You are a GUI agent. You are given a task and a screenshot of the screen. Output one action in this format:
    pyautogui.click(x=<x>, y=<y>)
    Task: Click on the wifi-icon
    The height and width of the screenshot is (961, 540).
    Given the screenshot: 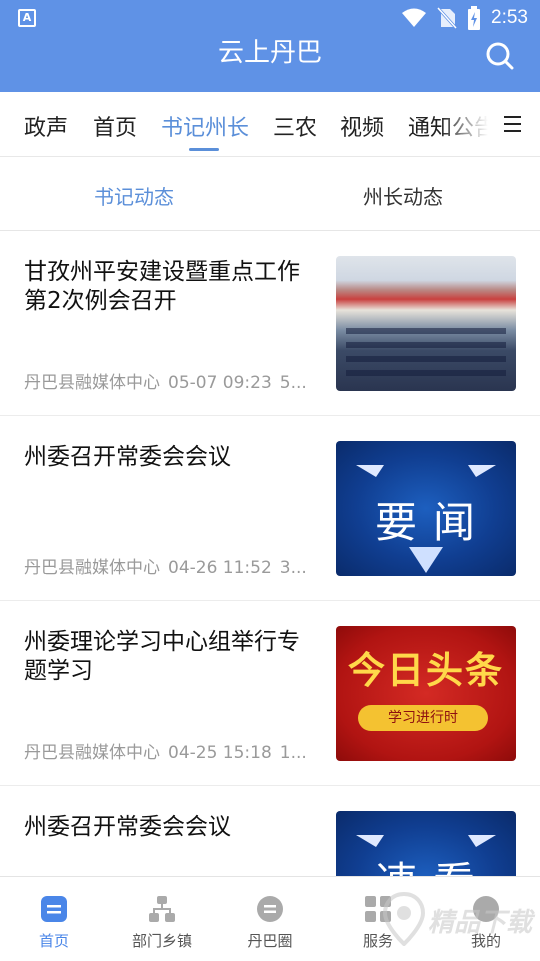 What is the action you would take?
    pyautogui.click(x=414, y=17)
    